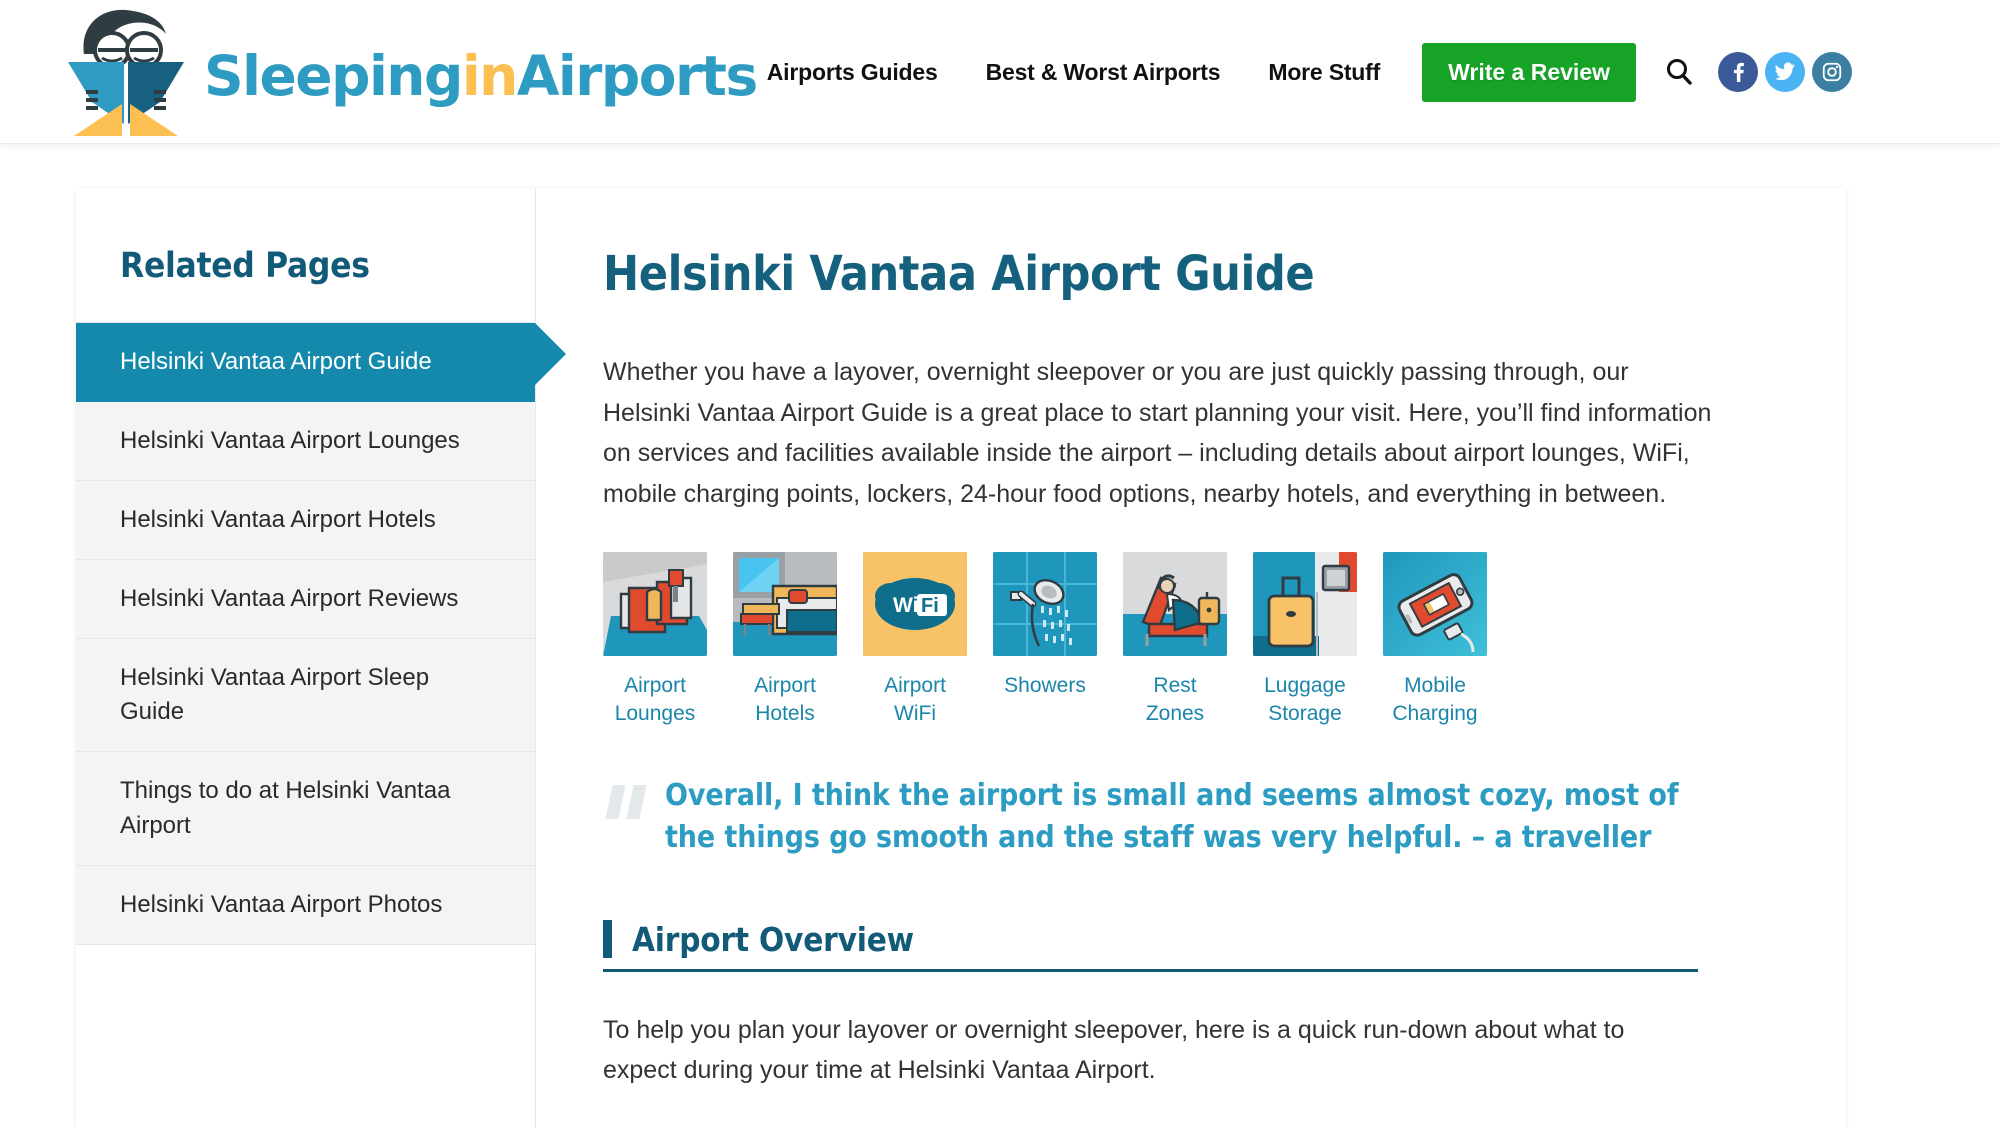 The width and height of the screenshot is (2000, 1128). What do you see at coordinates (276, 361) in the screenshot?
I see `sidebar-item-label: Helsinki Vantaa Airport Guide` at bounding box center [276, 361].